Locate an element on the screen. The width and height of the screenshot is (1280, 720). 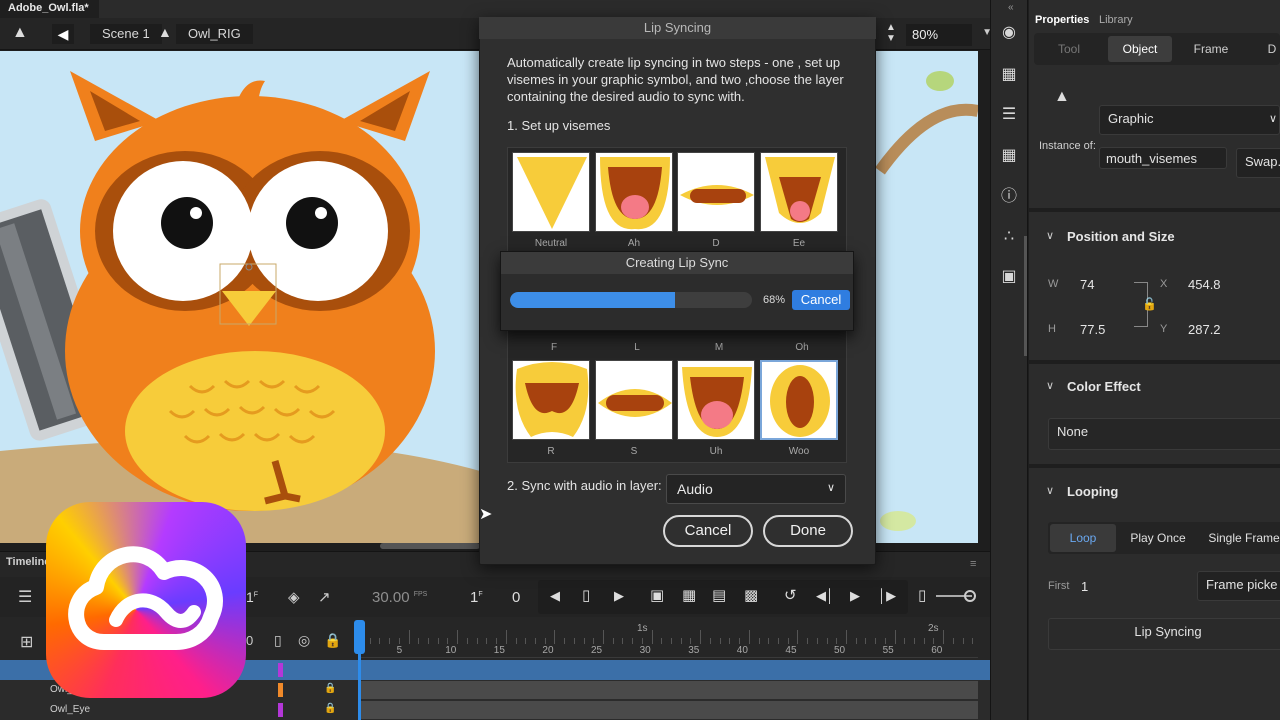
add-layer-icon: ⊞ is located at coordinates (26, 642).